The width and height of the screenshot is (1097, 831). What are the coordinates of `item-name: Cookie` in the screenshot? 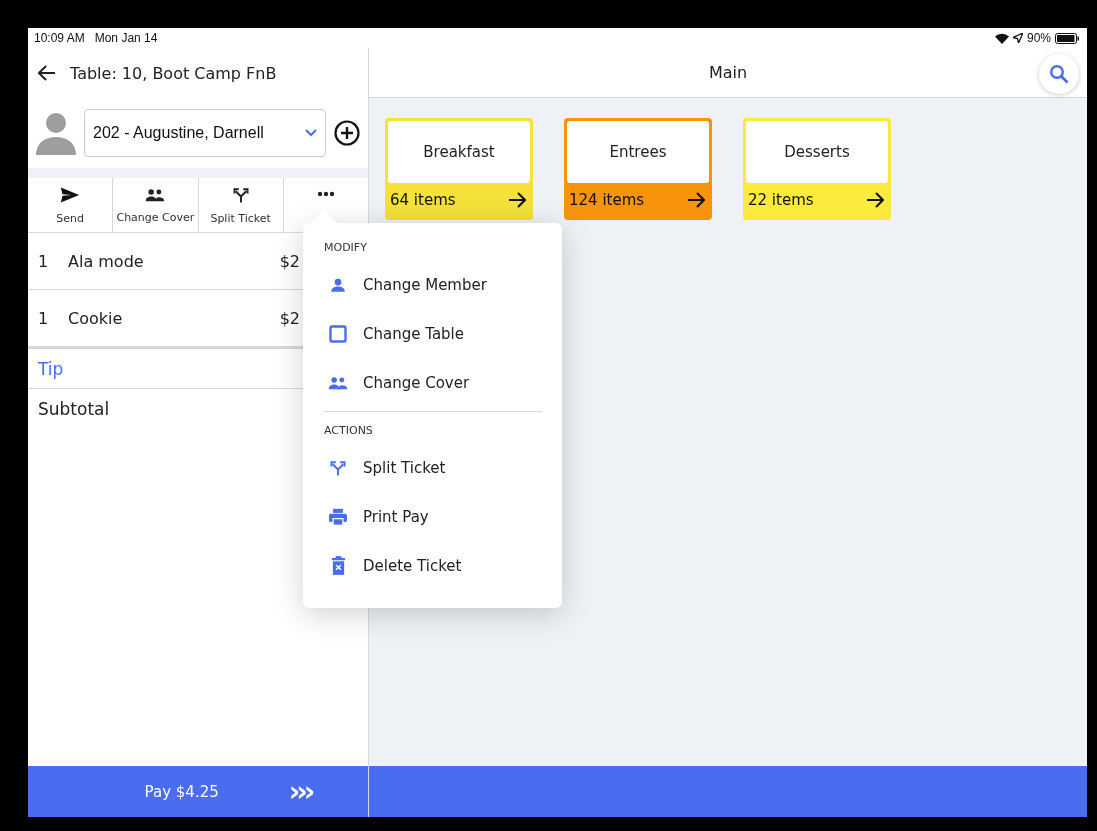 It's located at (174, 318).